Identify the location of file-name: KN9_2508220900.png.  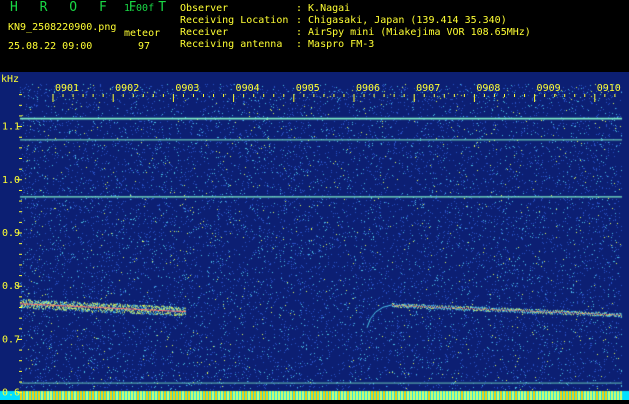
(62, 27).